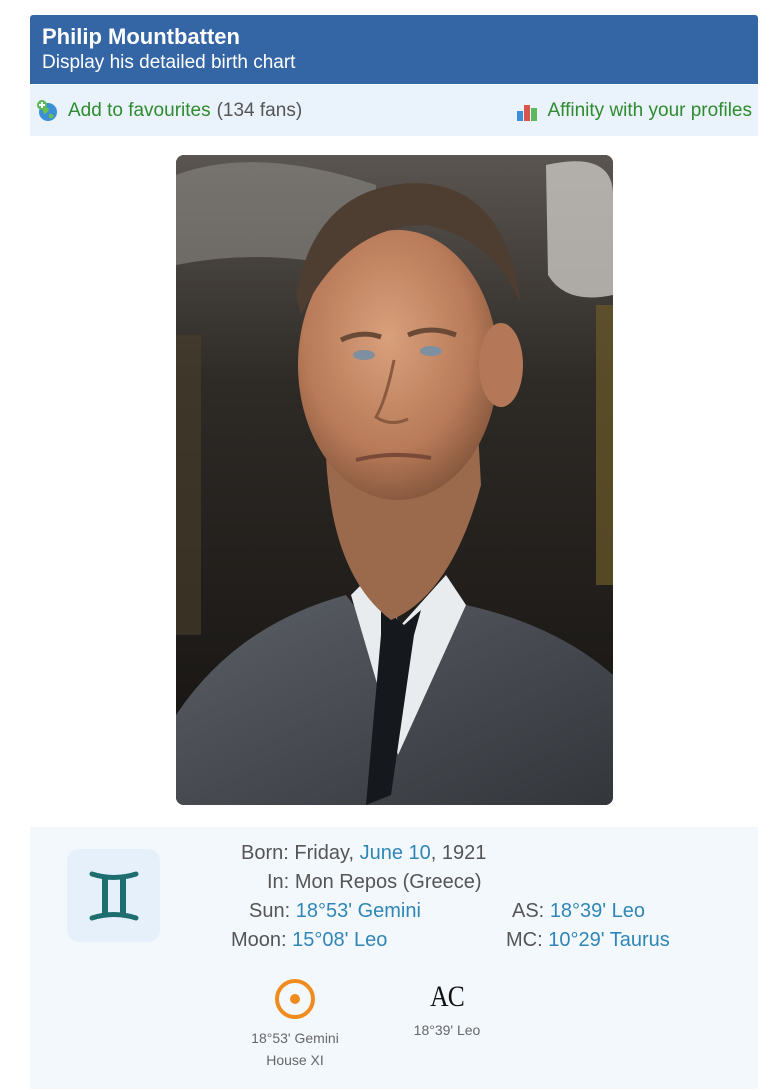 The height and width of the screenshot is (1090, 773). What do you see at coordinates (270, 911) in the screenshot?
I see `sun-label: Sun:` at bounding box center [270, 911].